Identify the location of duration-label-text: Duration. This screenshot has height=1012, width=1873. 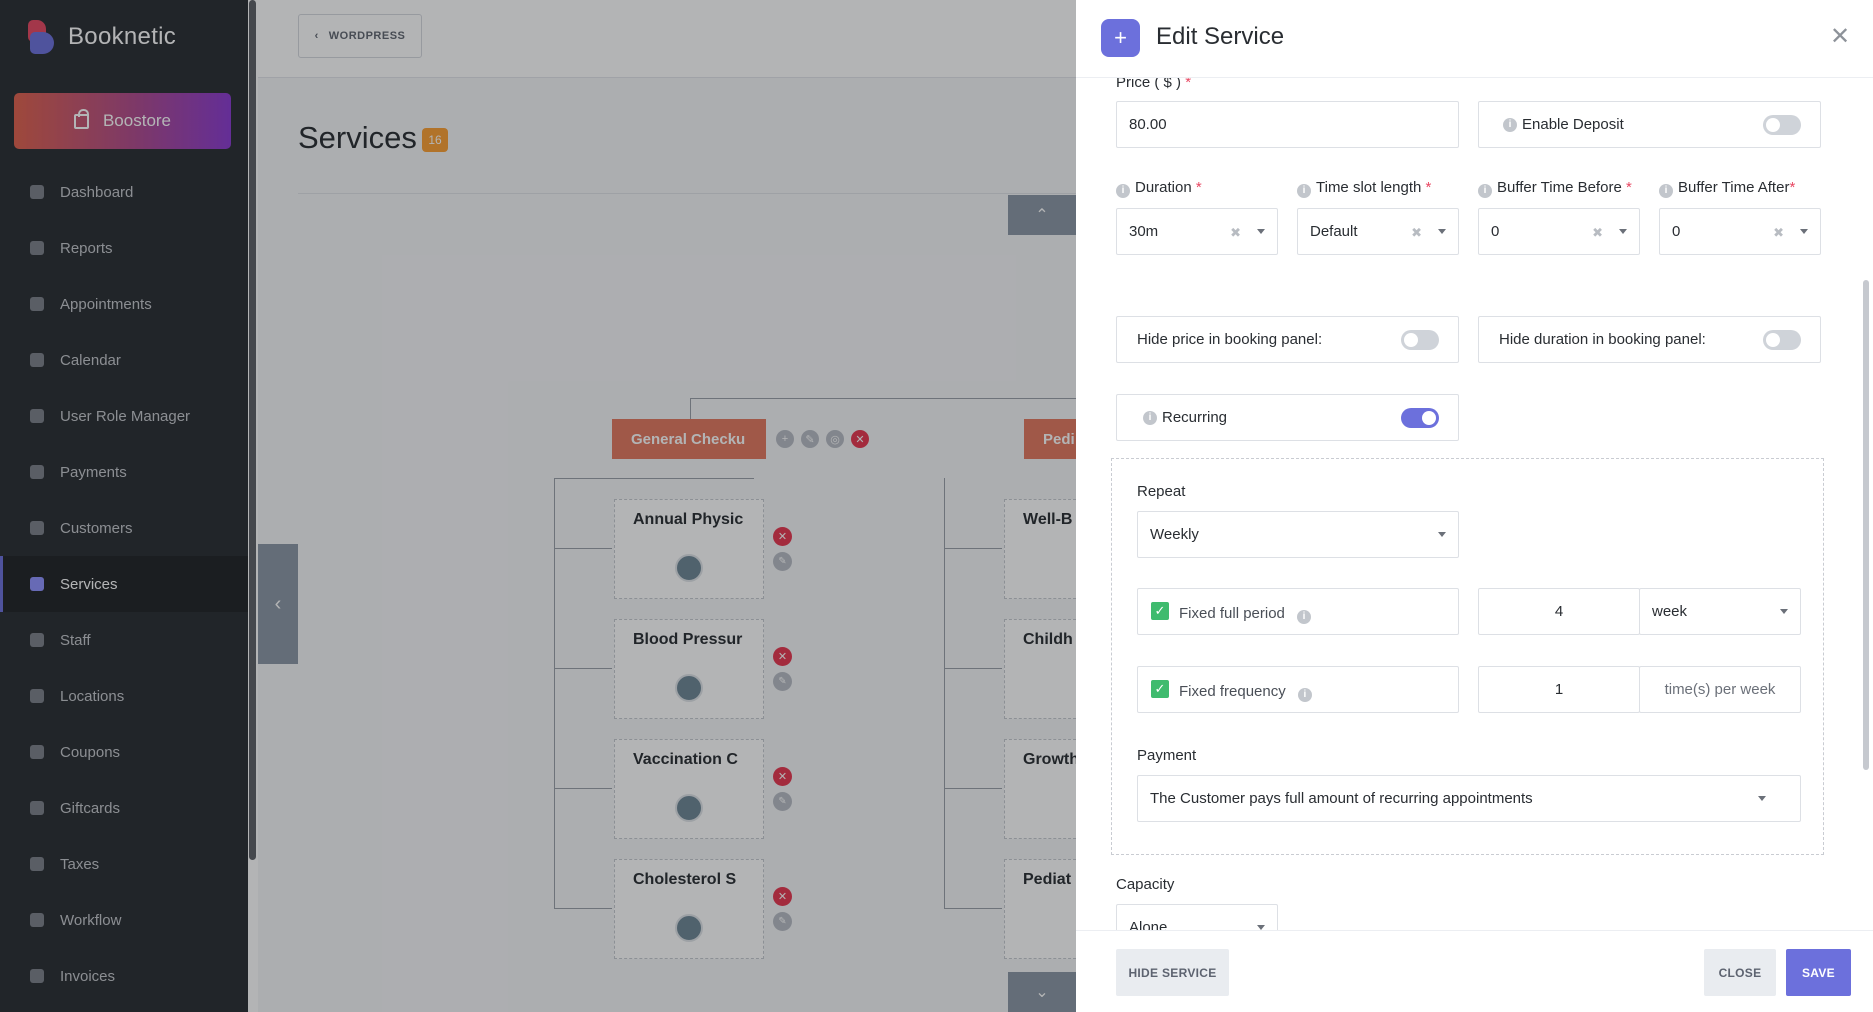
(1163, 187).